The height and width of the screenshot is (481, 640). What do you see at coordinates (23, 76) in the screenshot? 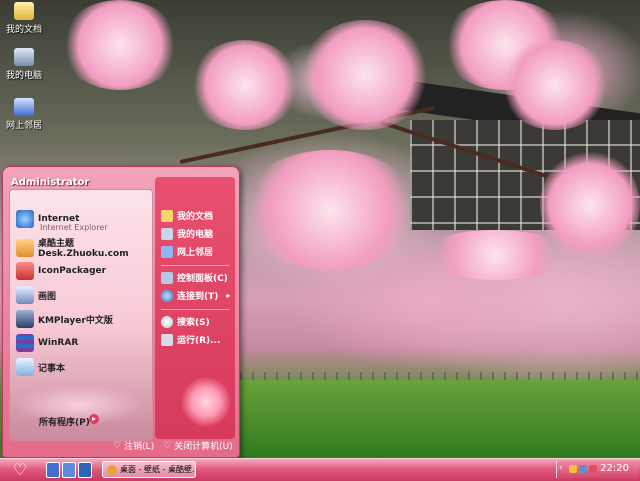
I see `desktop-icon-label: 我的电脑` at bounding box center [23, 76].